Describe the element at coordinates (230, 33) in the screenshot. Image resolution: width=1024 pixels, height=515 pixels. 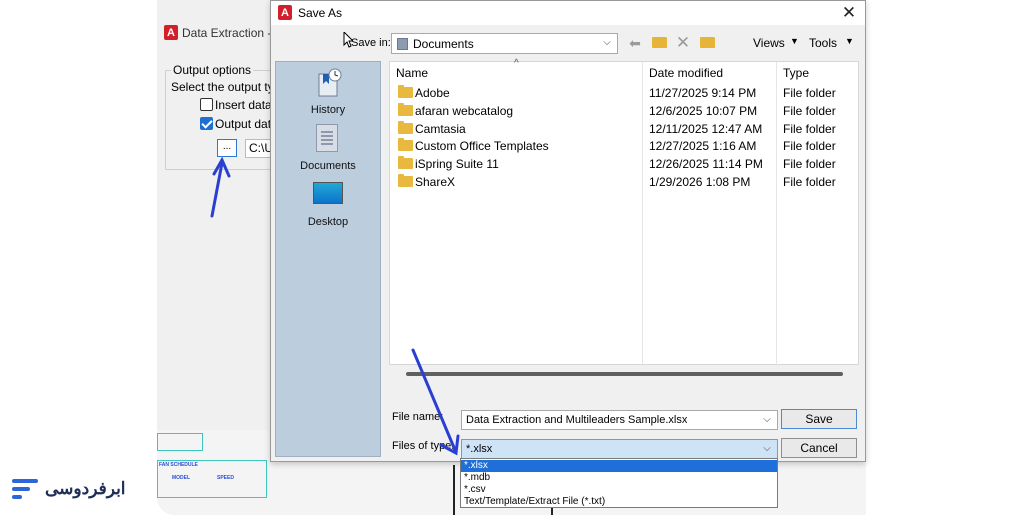
I see `data-extraction-title: Data Extraction - (` at that location.